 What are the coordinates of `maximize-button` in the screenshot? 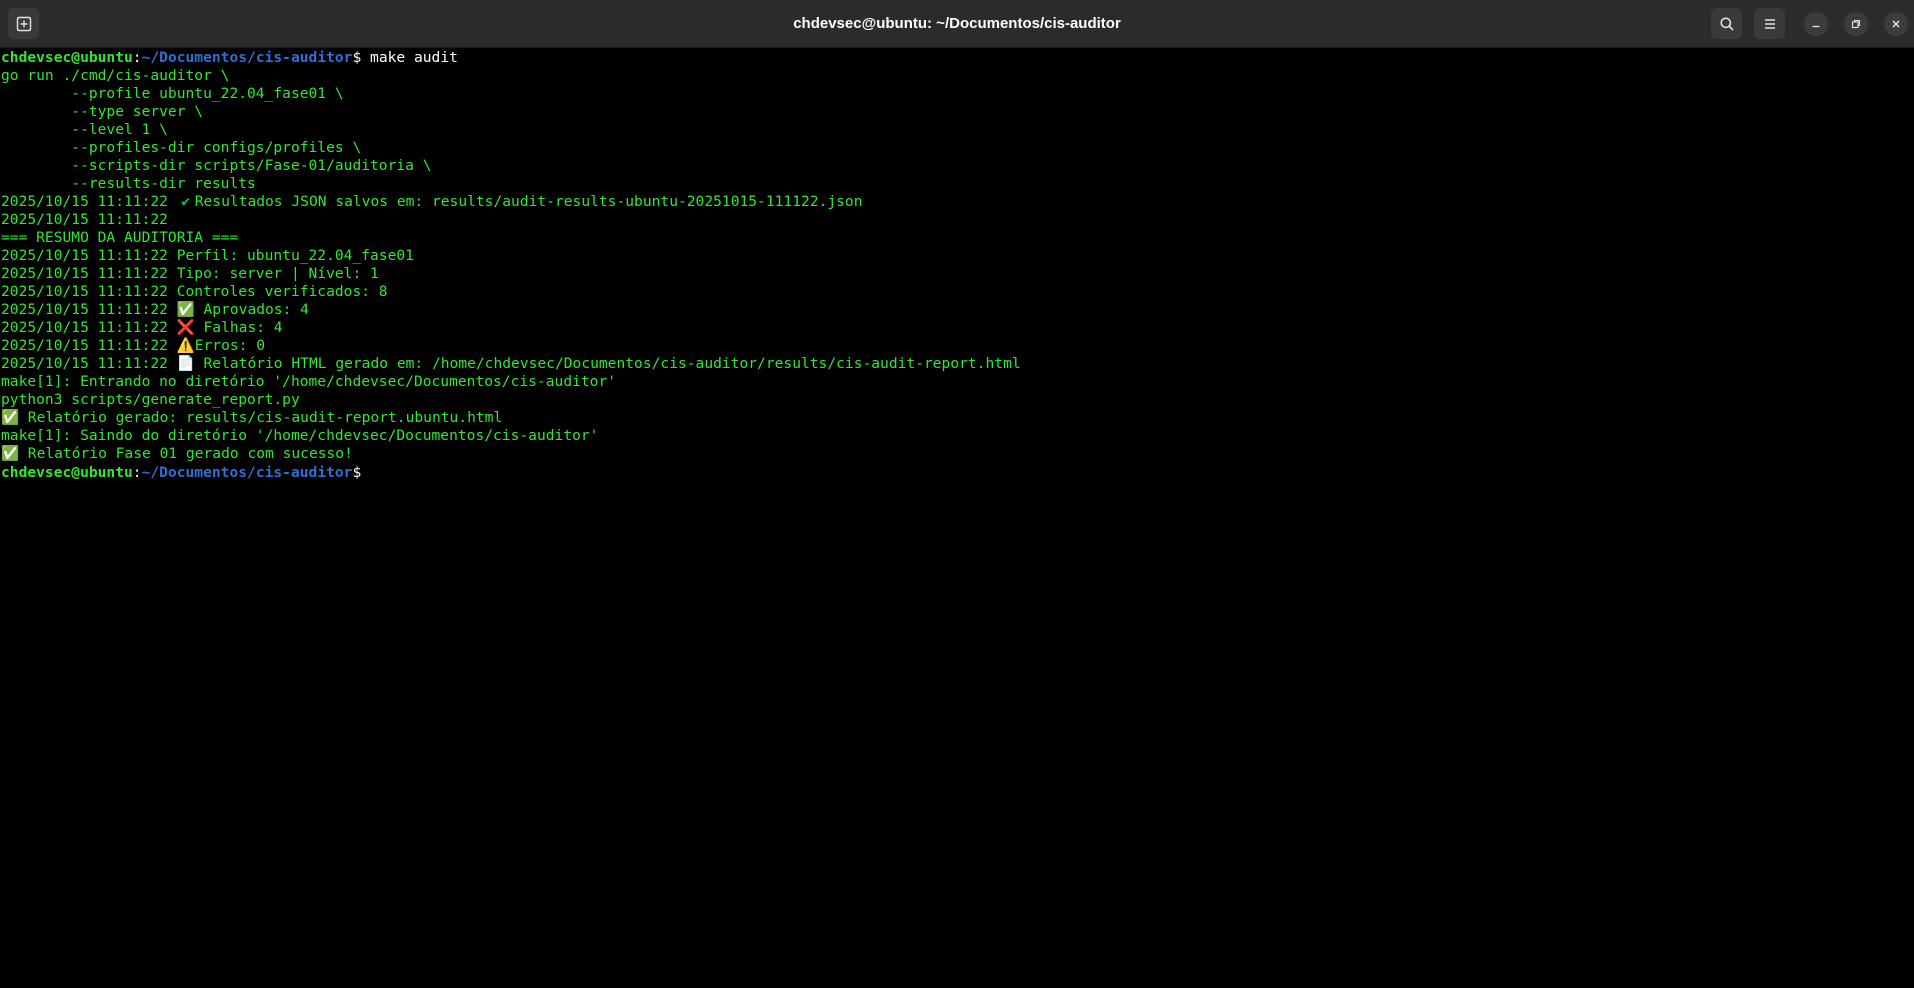 It's located at (1856, 24).